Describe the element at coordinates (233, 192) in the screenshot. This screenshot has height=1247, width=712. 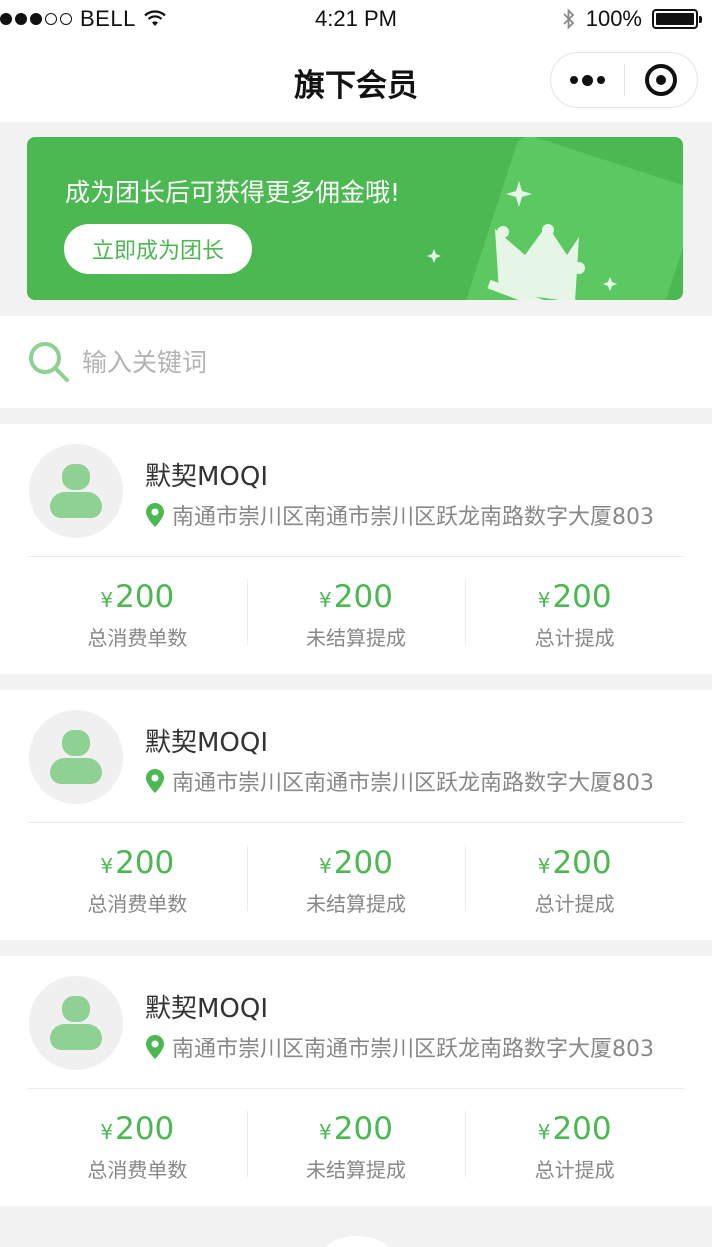
I see `banner-text: 成为团长后可获得更多佣金哦!` at that location.